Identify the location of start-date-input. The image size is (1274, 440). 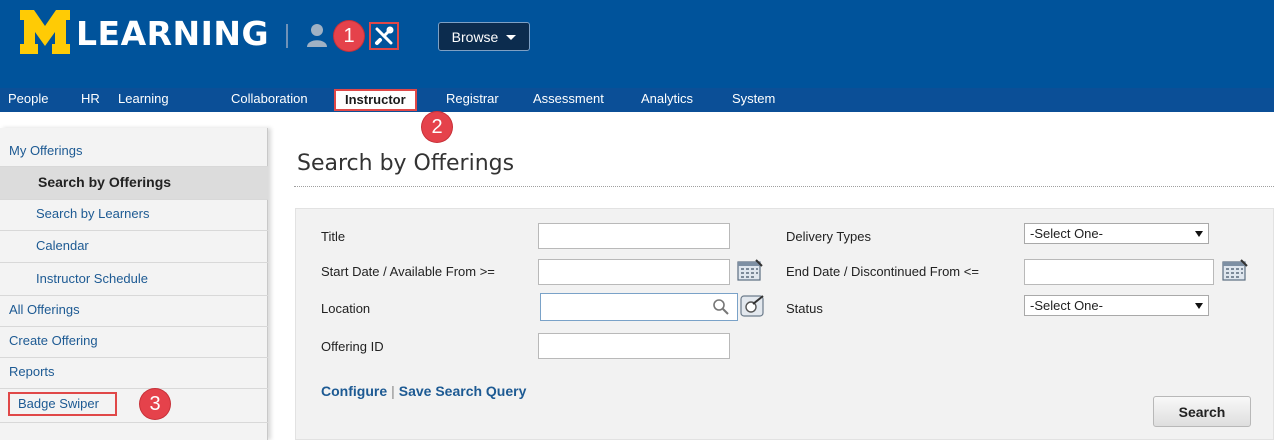
(634, 272).